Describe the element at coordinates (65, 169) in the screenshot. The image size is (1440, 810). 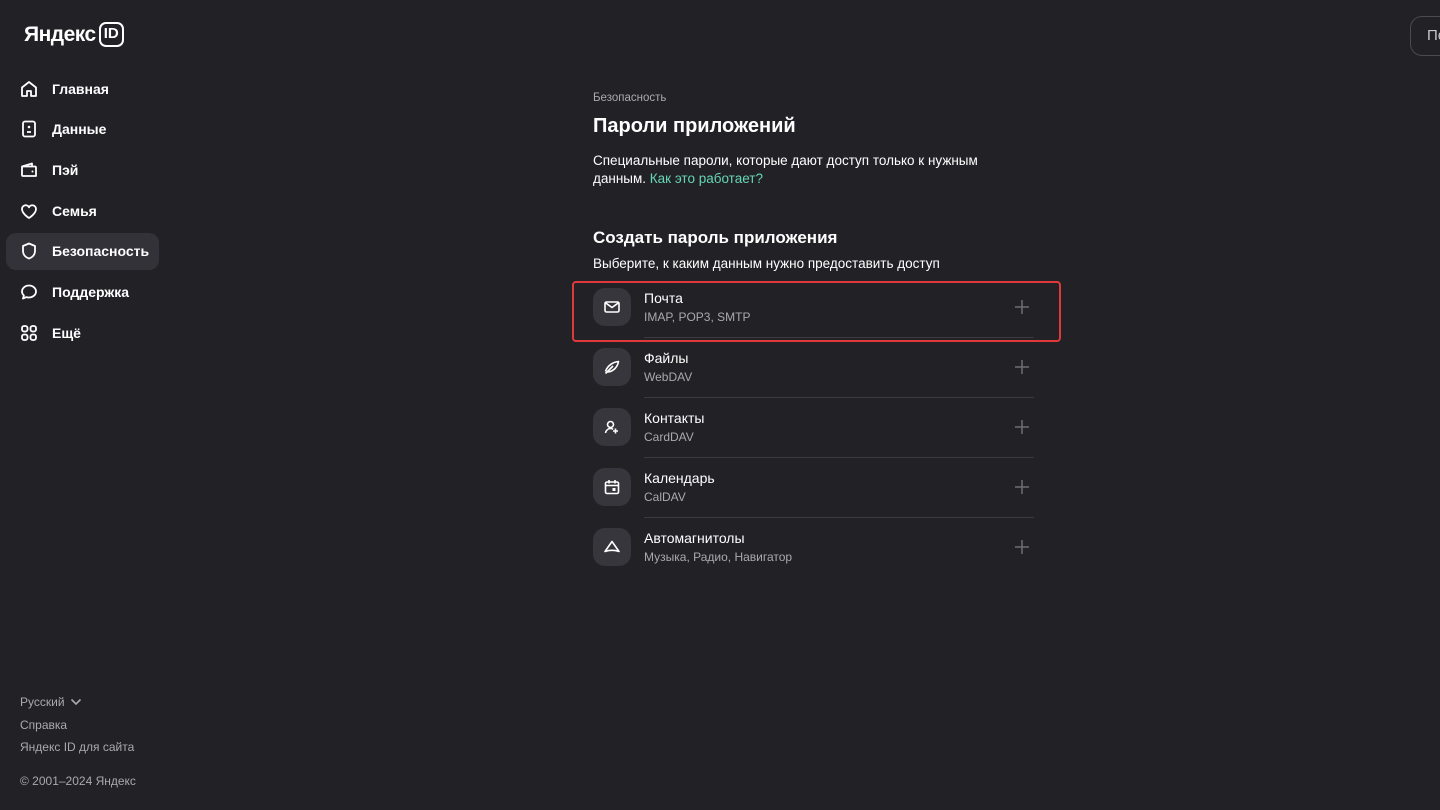
I see `sidebar-item-label: Пэй` at that location.